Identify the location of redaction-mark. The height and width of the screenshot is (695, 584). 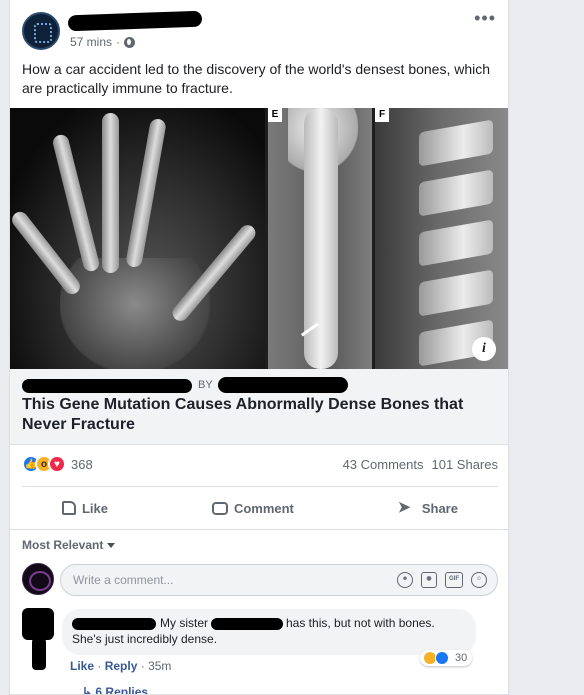
(39, 654).